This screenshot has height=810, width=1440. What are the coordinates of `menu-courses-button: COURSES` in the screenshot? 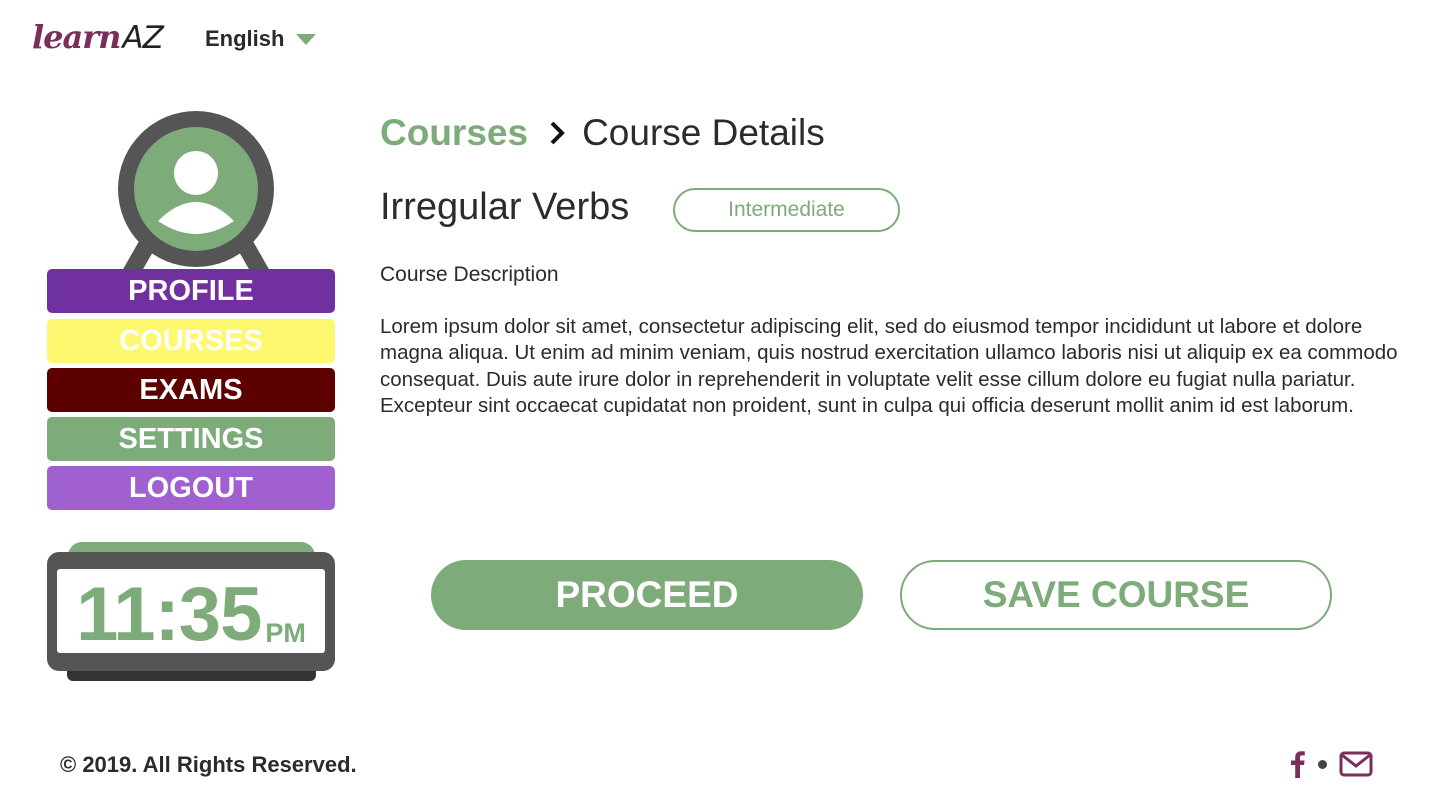 It's located at (191, 341).